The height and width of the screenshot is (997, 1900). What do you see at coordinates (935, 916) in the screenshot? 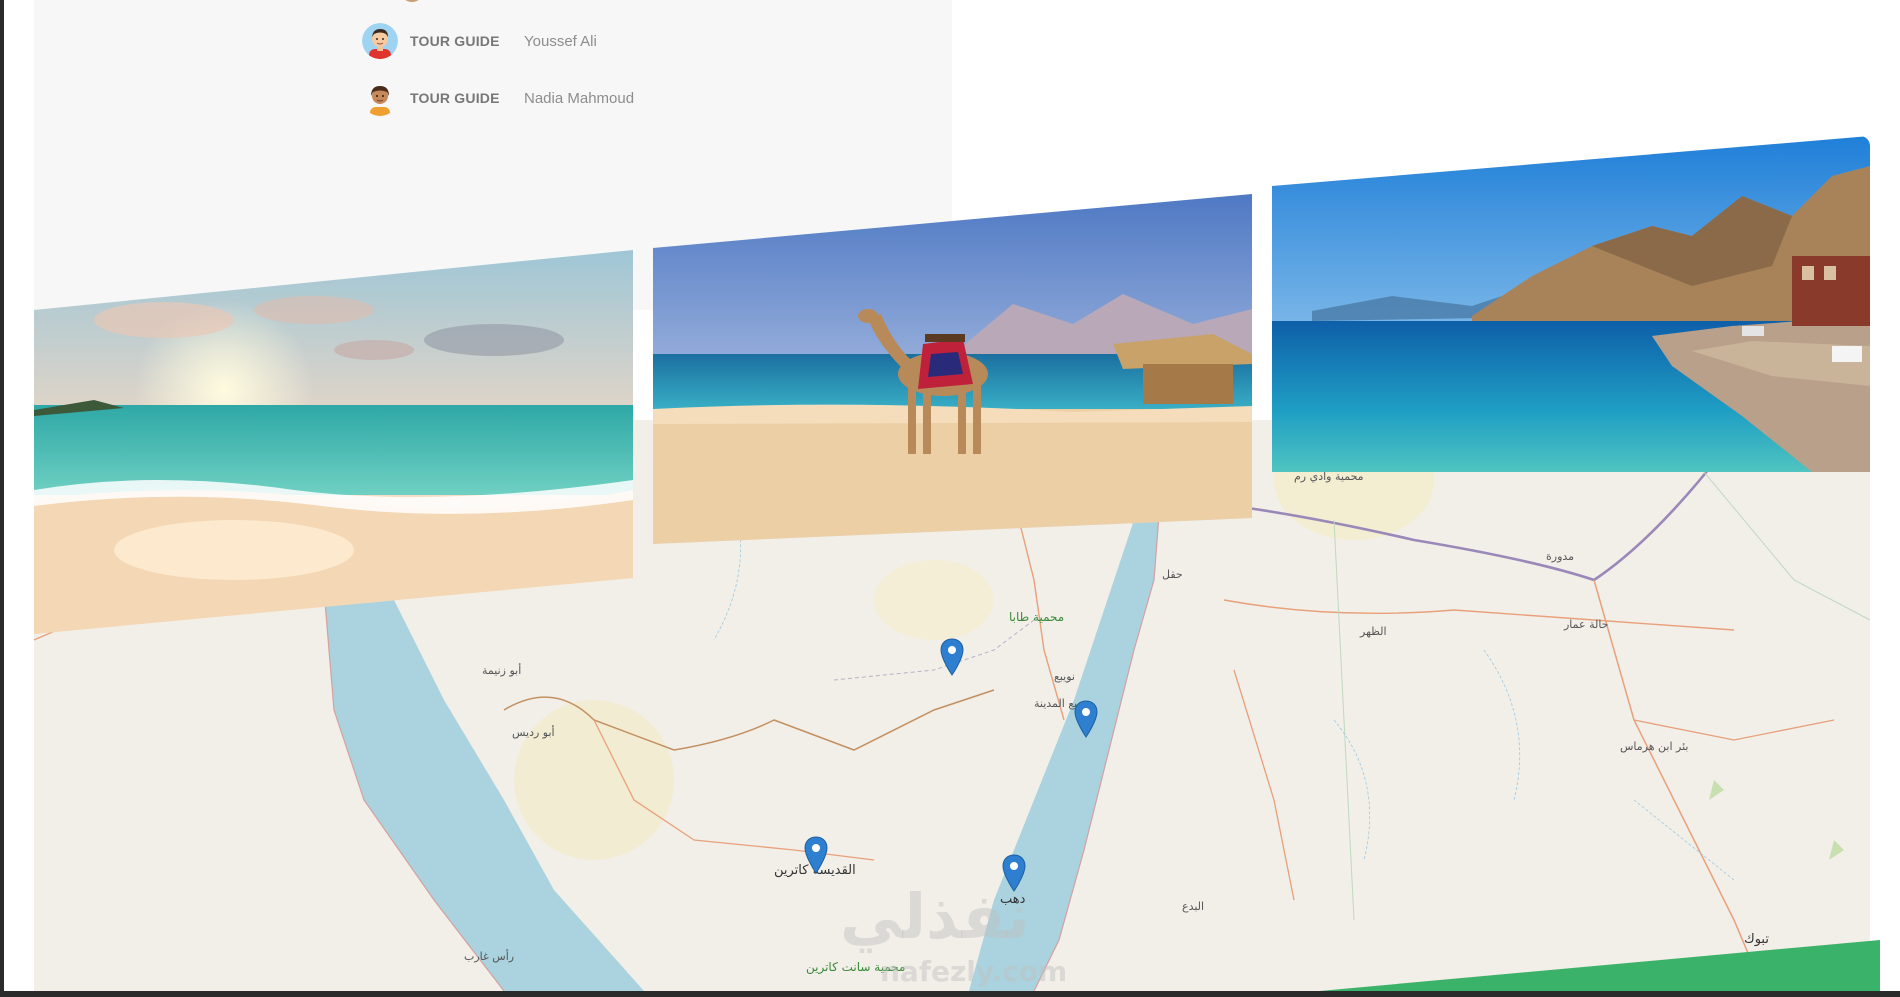
I see `watermark-logo: نفذلي` at bounding box center [935, 916].